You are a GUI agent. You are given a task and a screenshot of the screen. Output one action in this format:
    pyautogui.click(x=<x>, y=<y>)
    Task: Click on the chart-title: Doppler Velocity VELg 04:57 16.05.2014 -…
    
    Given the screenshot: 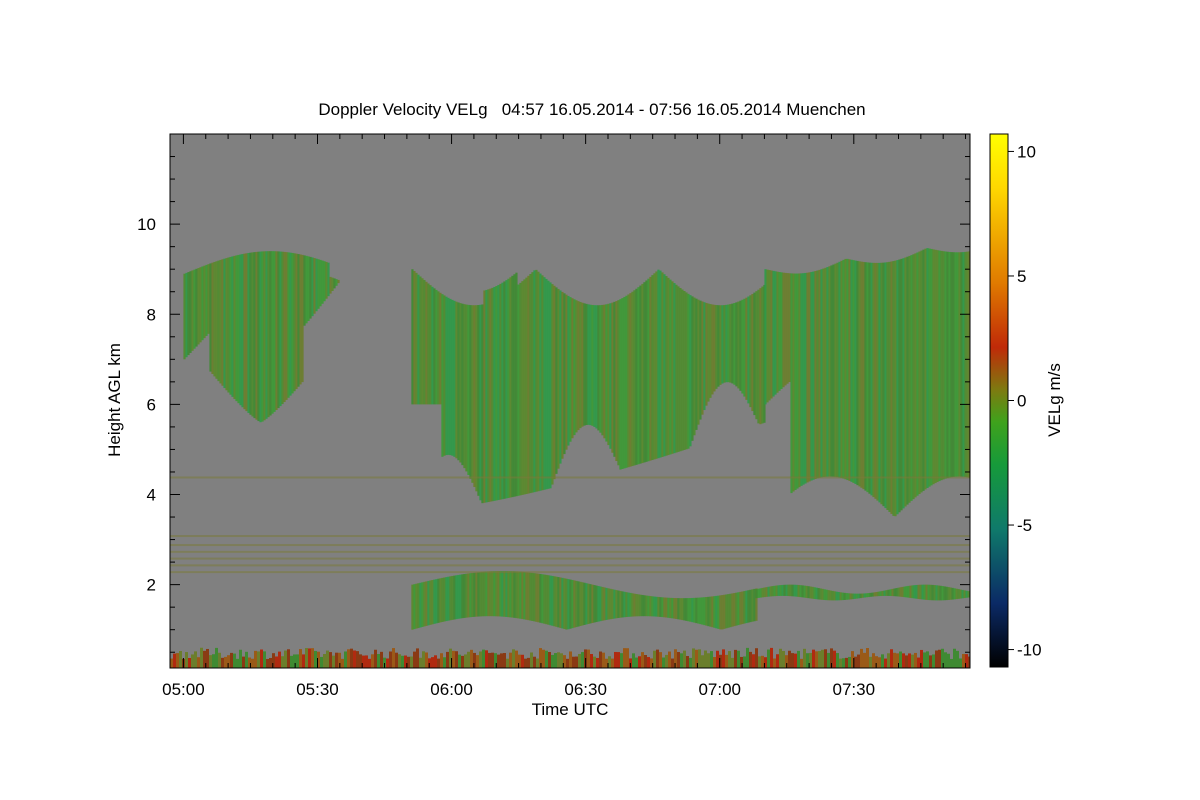 What is the action you would take?
    pyautogui.click(x=591, y=109)
    